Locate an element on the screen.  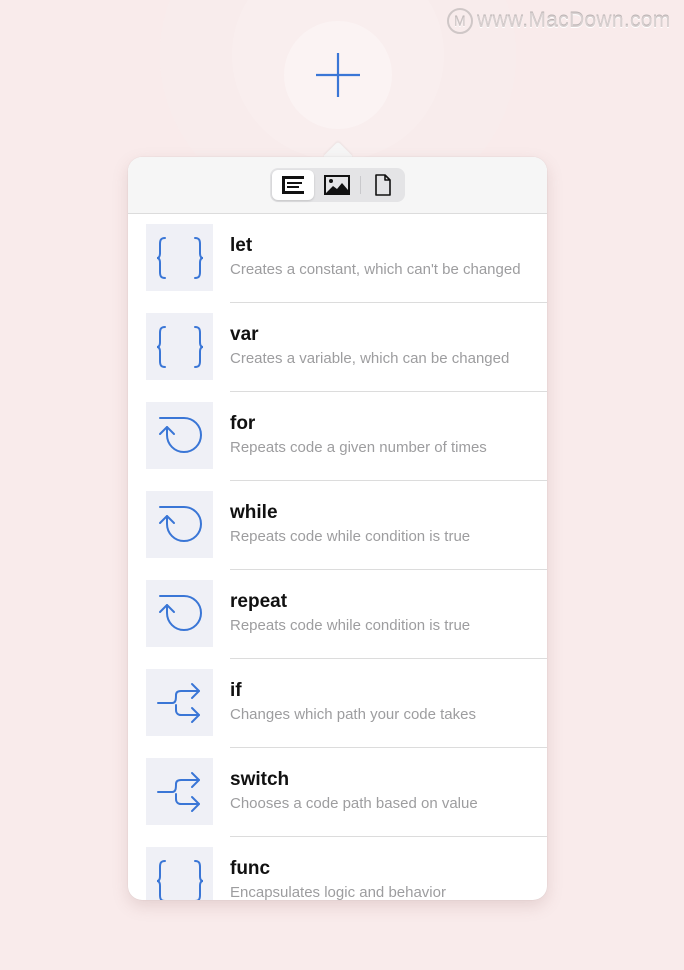
text-align-left-icon is located at coordinates (293, 185).